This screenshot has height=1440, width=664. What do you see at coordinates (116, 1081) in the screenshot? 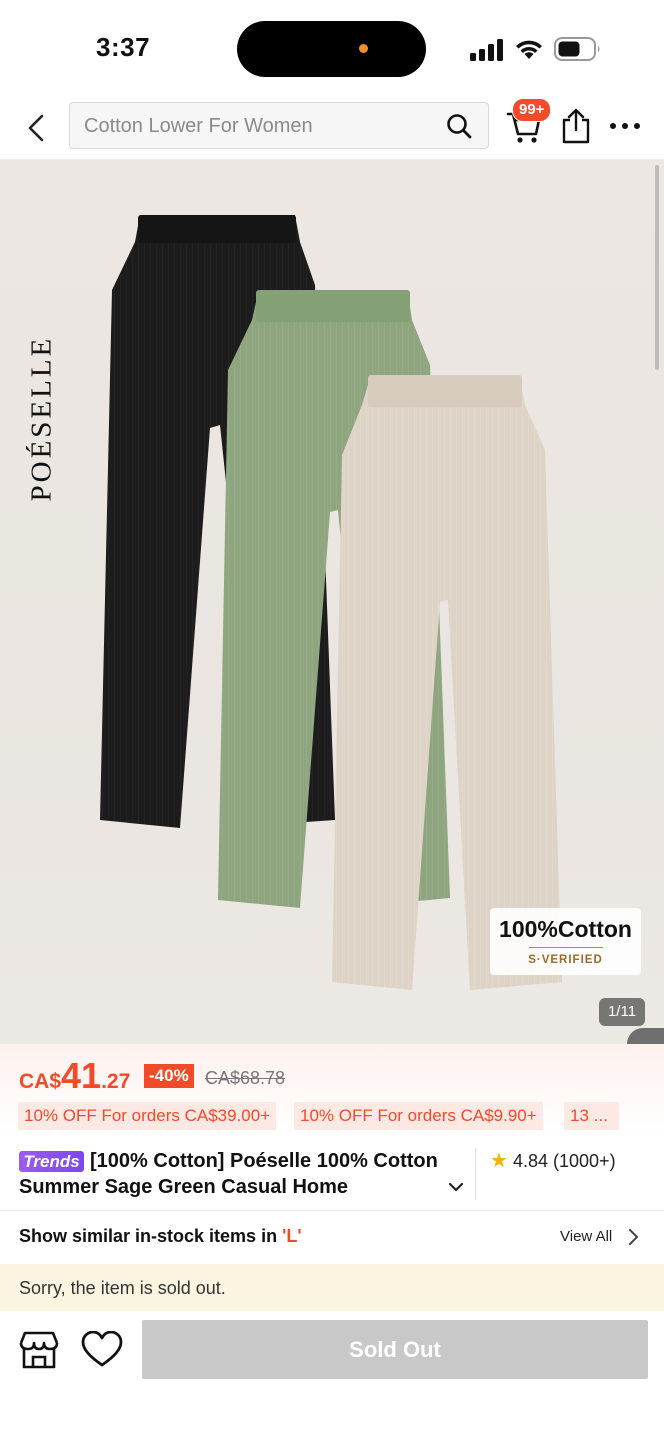
I see `price-decimal: .27` at bounding box center [116, 1081].